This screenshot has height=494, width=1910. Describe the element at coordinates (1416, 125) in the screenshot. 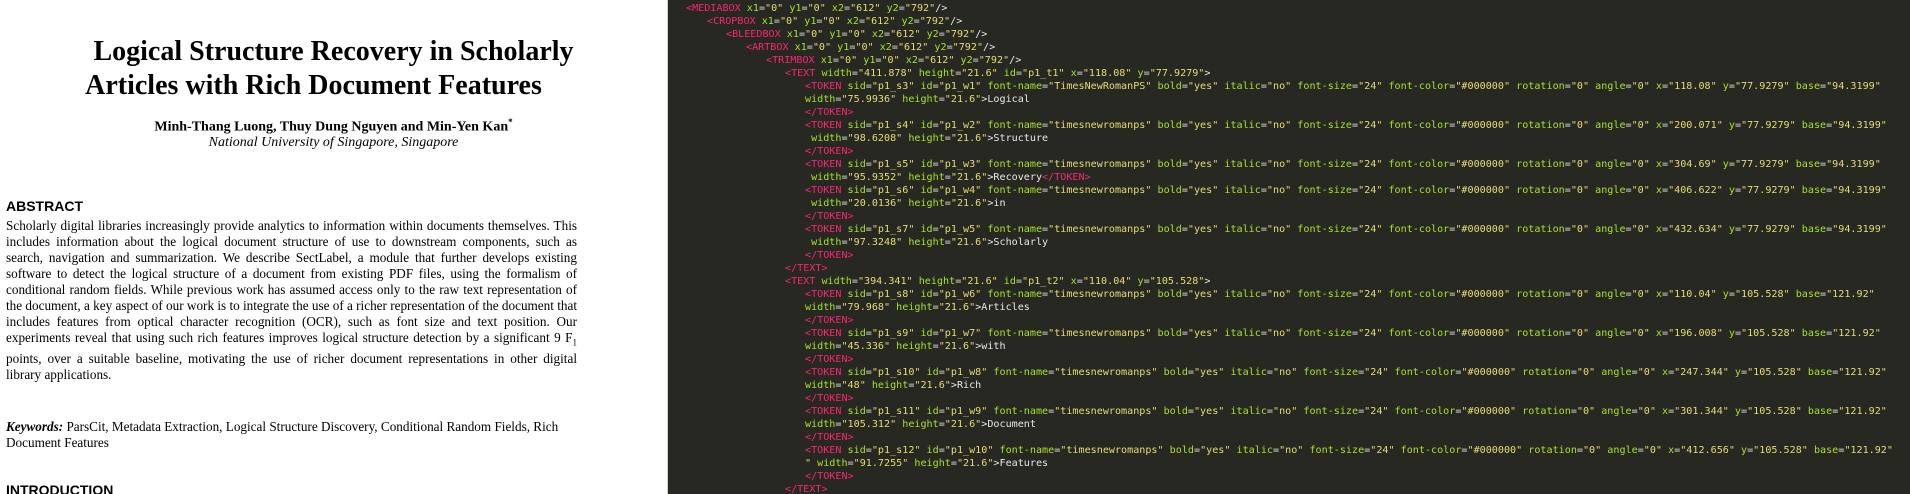

I see `xml-token: font-color` at that location.